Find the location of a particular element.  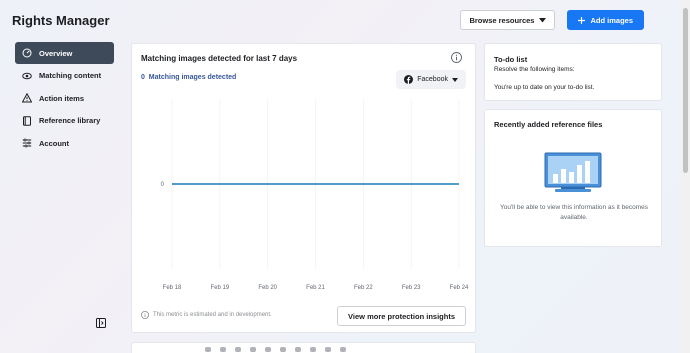

sidebar-item-overview: Overview is located at coordinates (64, 53).